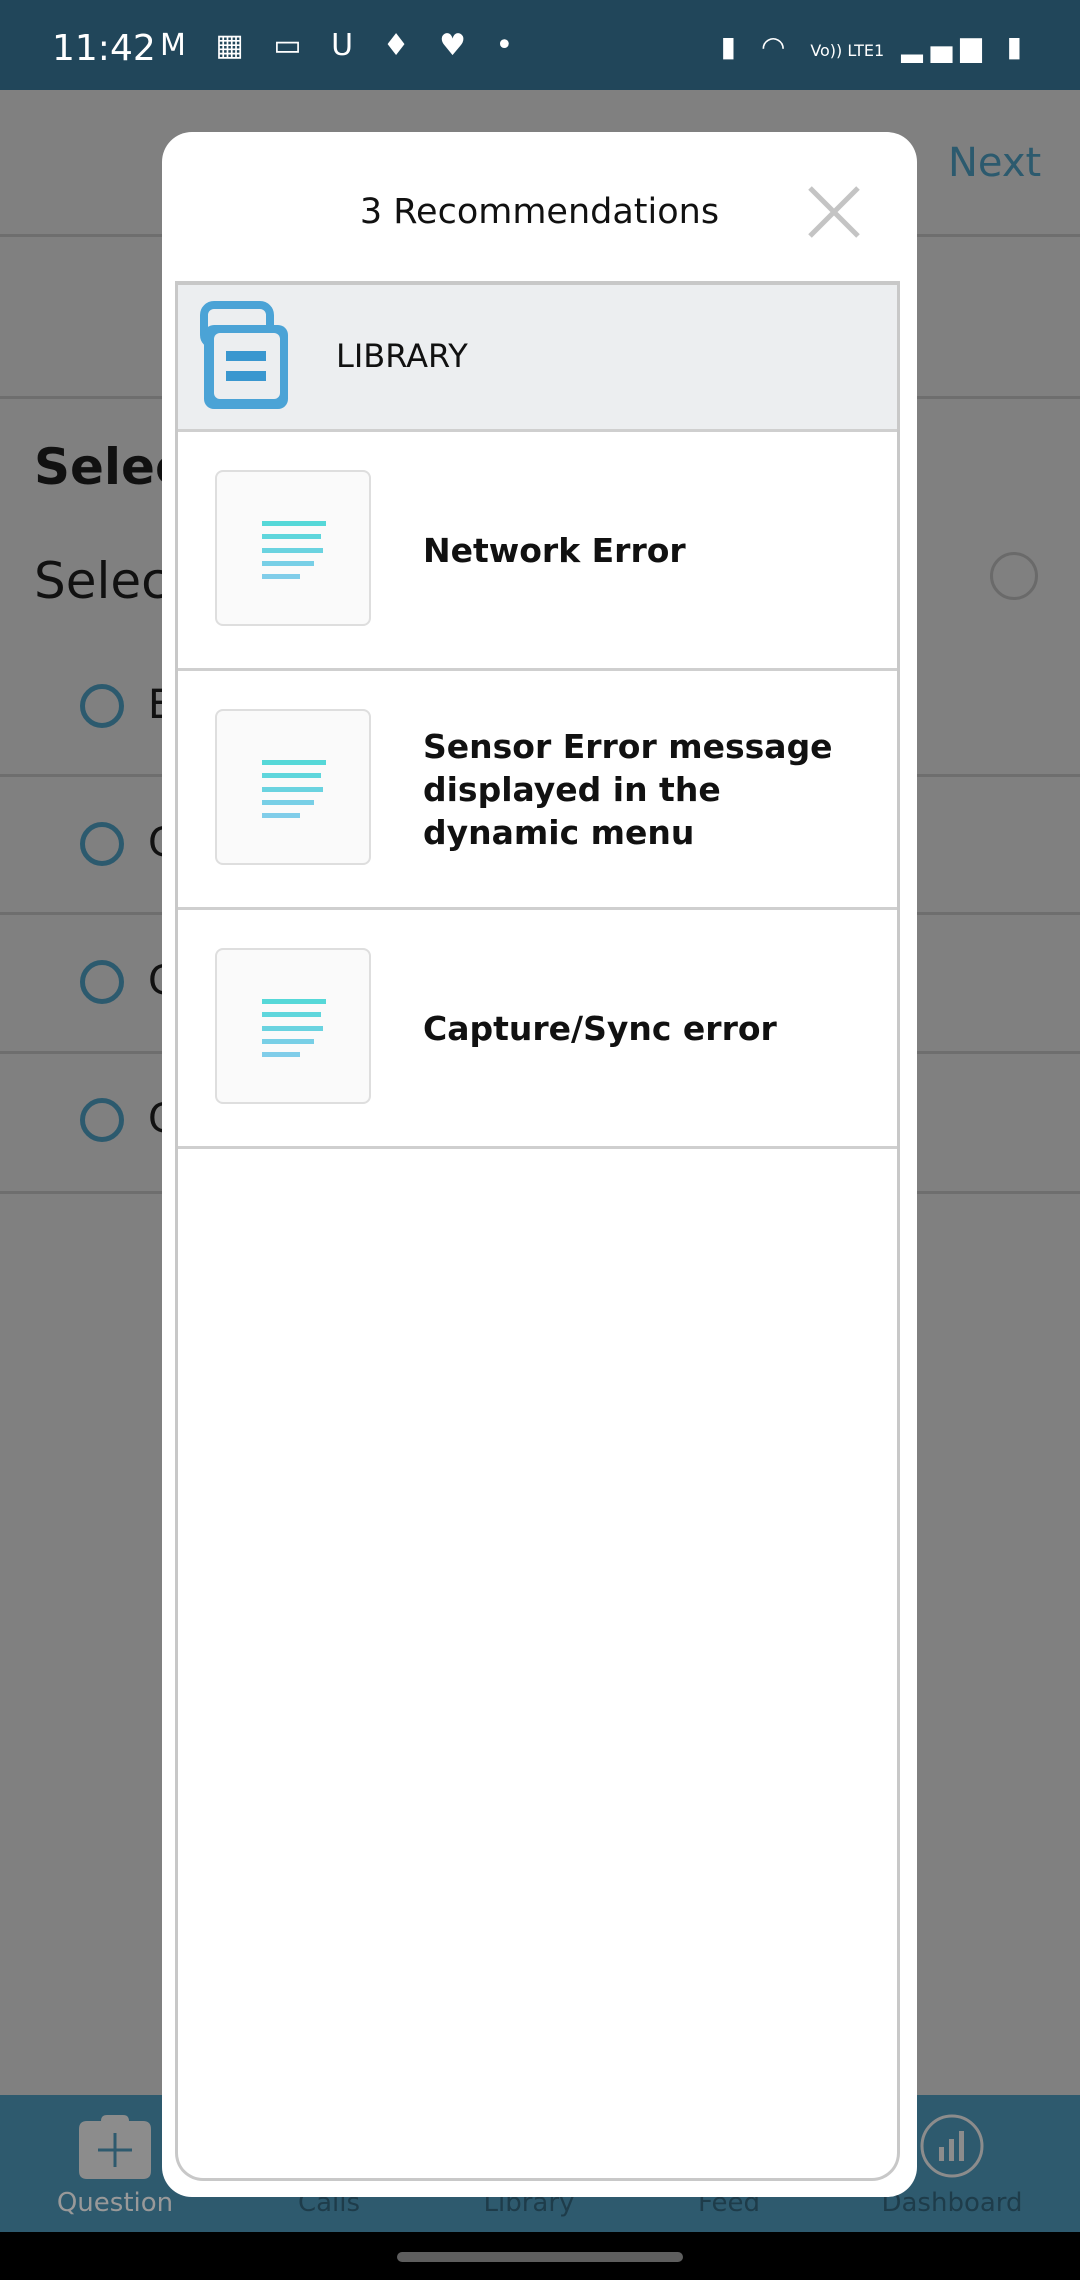  I want to click on close-icon, so click(834, 212).